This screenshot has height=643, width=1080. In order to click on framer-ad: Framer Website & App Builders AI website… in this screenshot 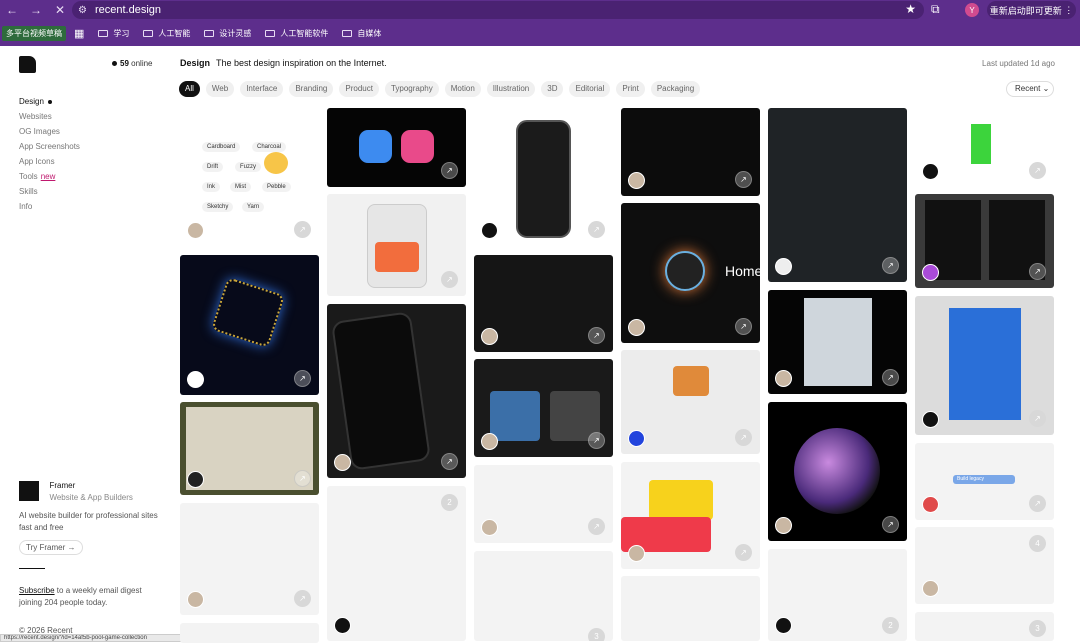, I will do `click(89, 518)`.